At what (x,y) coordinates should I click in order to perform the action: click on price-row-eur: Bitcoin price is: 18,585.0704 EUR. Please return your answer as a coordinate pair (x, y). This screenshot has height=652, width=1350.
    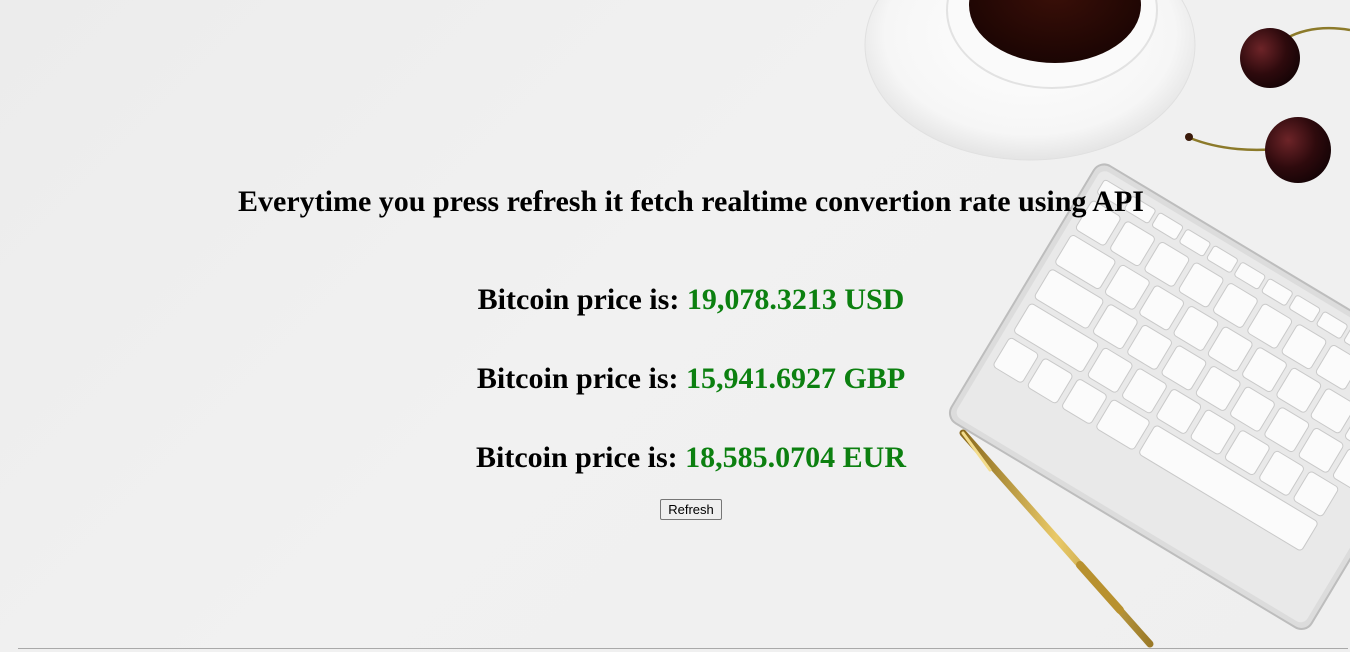
    Looking at the image, I should click on (675, 458).